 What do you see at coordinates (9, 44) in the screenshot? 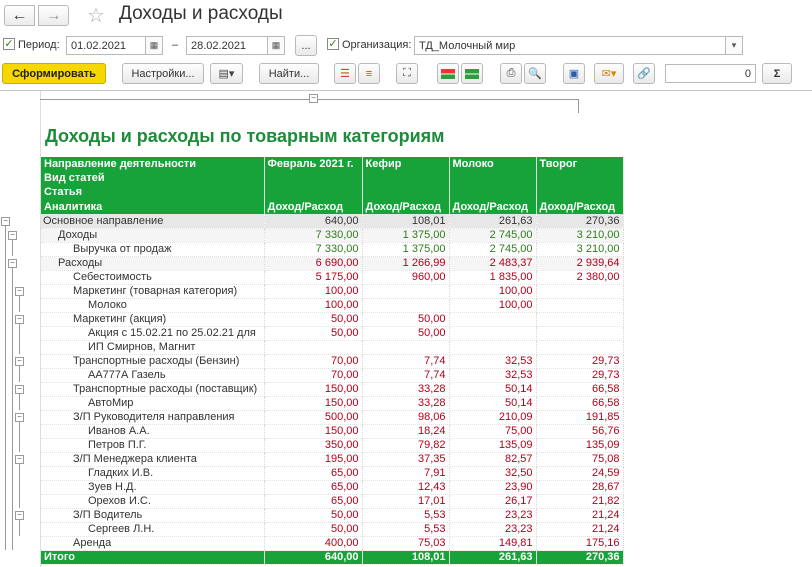
I see `period-checkbox: ✓` at bounding box center [9, 44].